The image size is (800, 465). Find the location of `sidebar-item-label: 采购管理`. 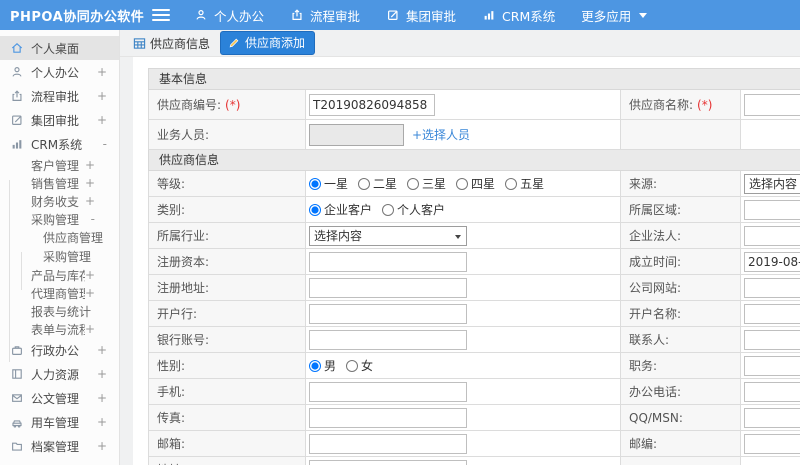

sidebar-item-label: 采购管理 is located at coordinates (67, 257).